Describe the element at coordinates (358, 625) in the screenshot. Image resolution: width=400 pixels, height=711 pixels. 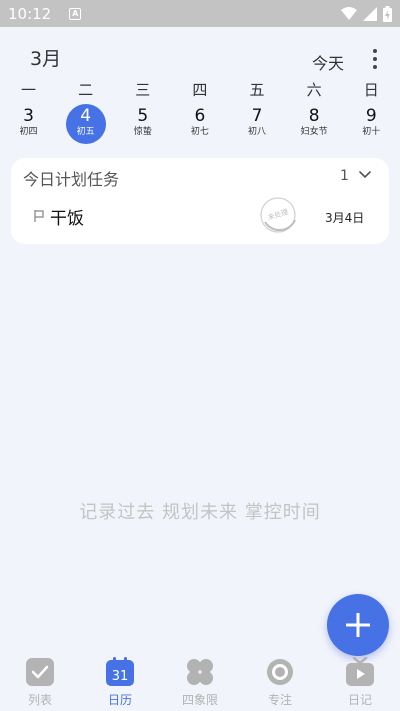
I see `add-task-button` at that location.